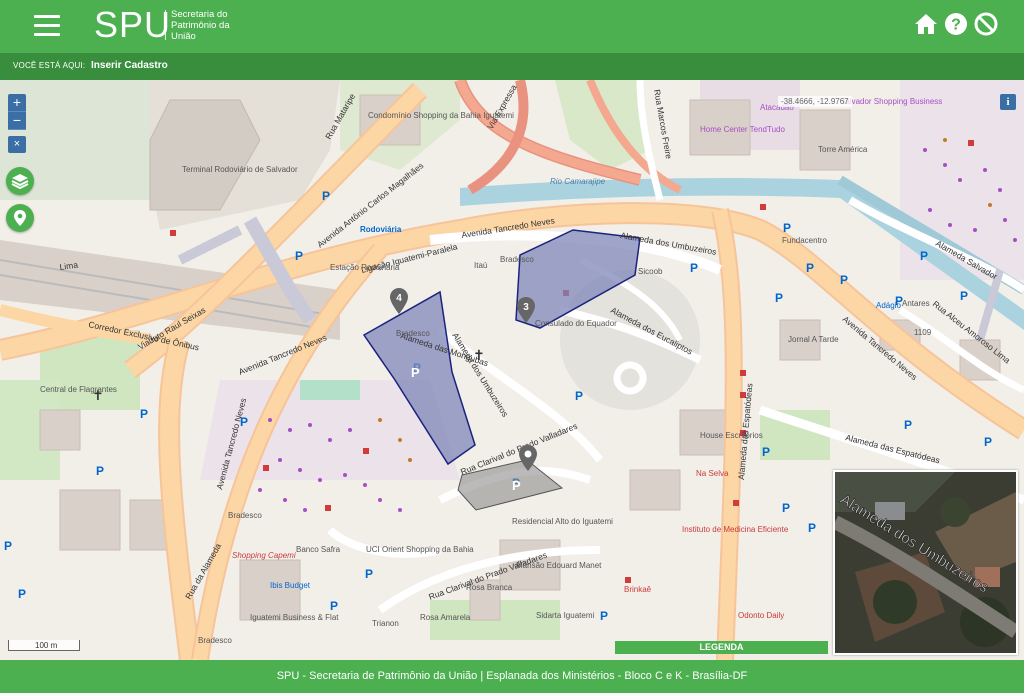  What do you see at coordinates (200, 25) in the screenshot?
I see `logo-subtitle-line: Patrimônio da` at bounding box center [200, 25].